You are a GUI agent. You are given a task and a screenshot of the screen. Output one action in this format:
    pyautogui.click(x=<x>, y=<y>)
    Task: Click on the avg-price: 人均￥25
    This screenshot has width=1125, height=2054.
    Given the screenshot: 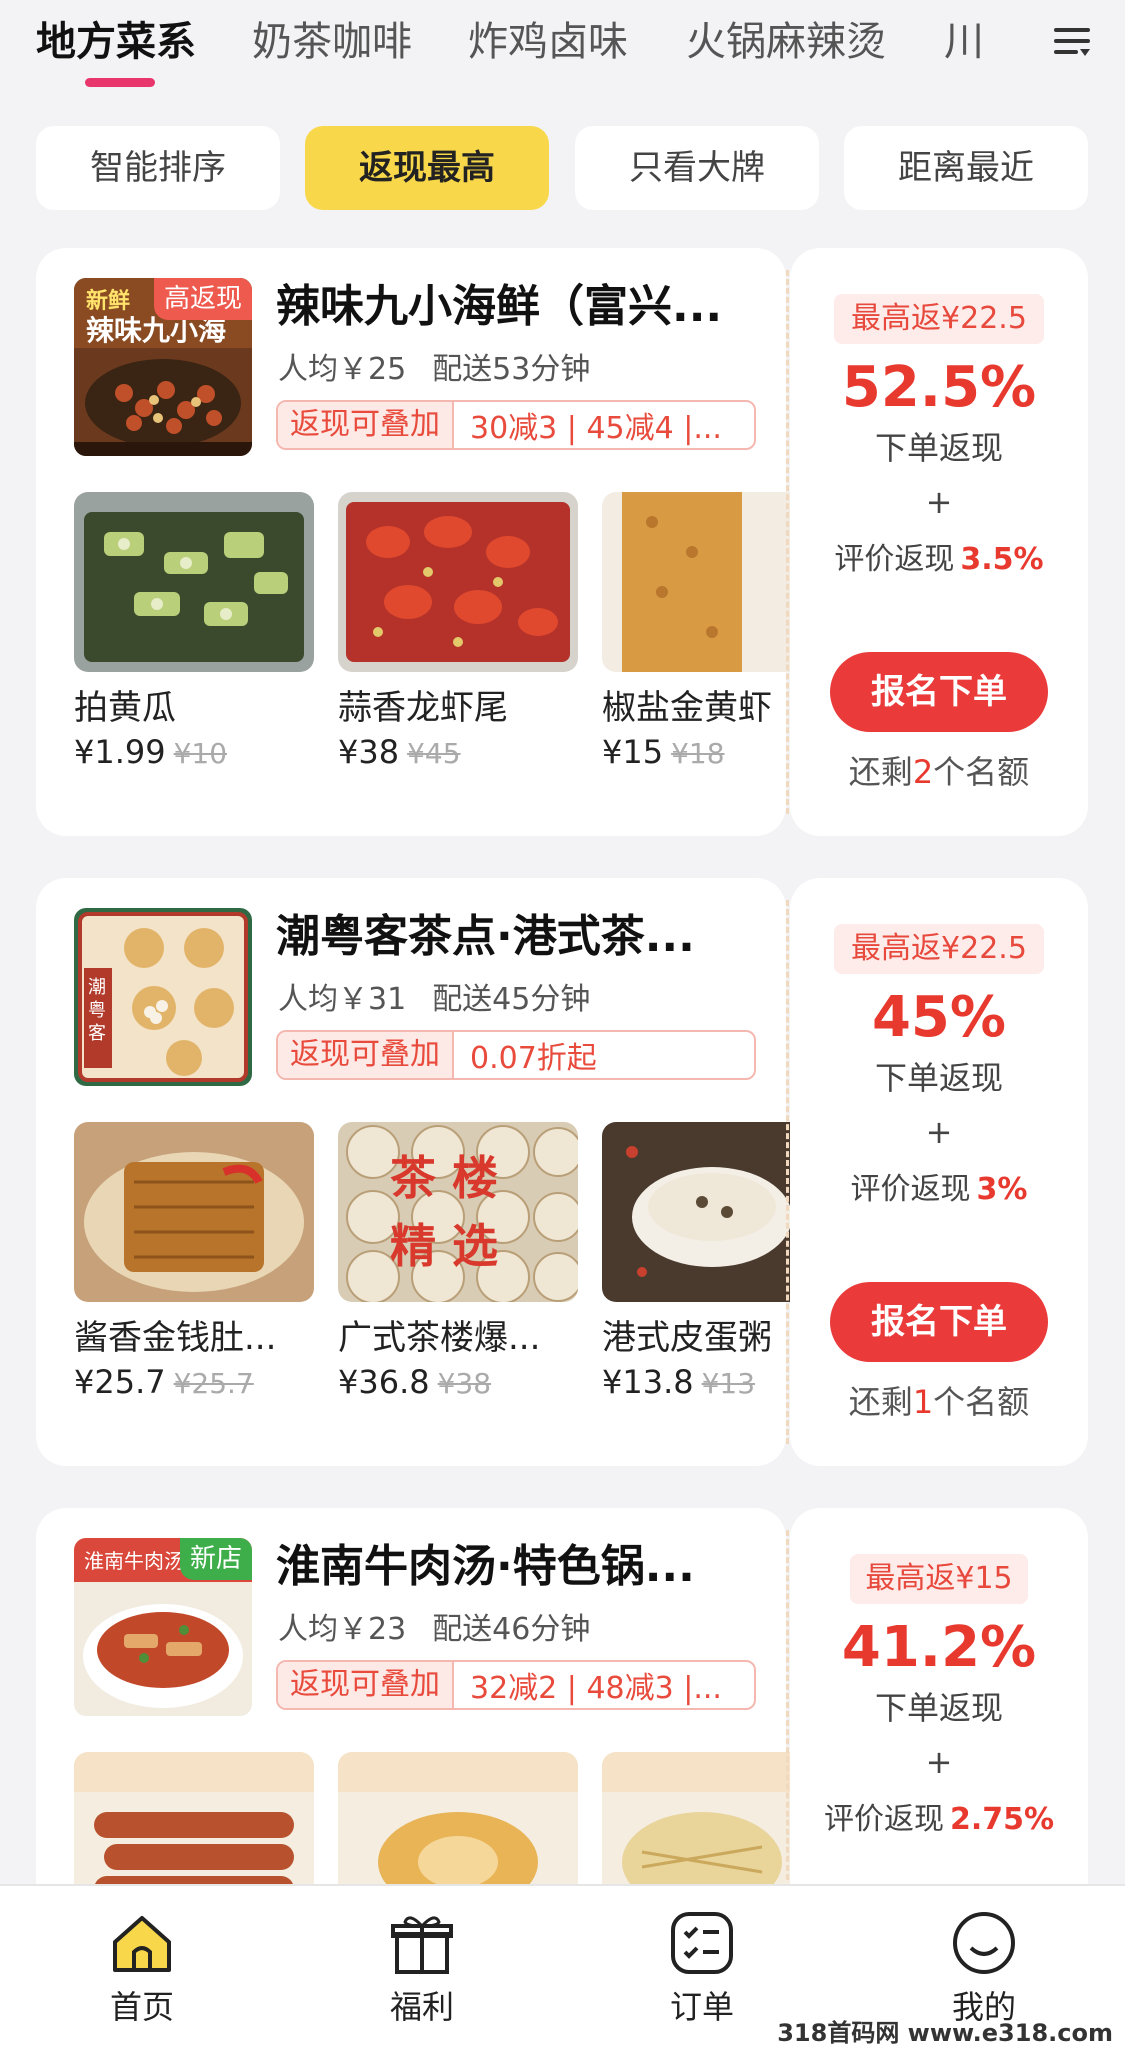 What is the action you would take?
    pyautogui.click(x=342, y=369)
    